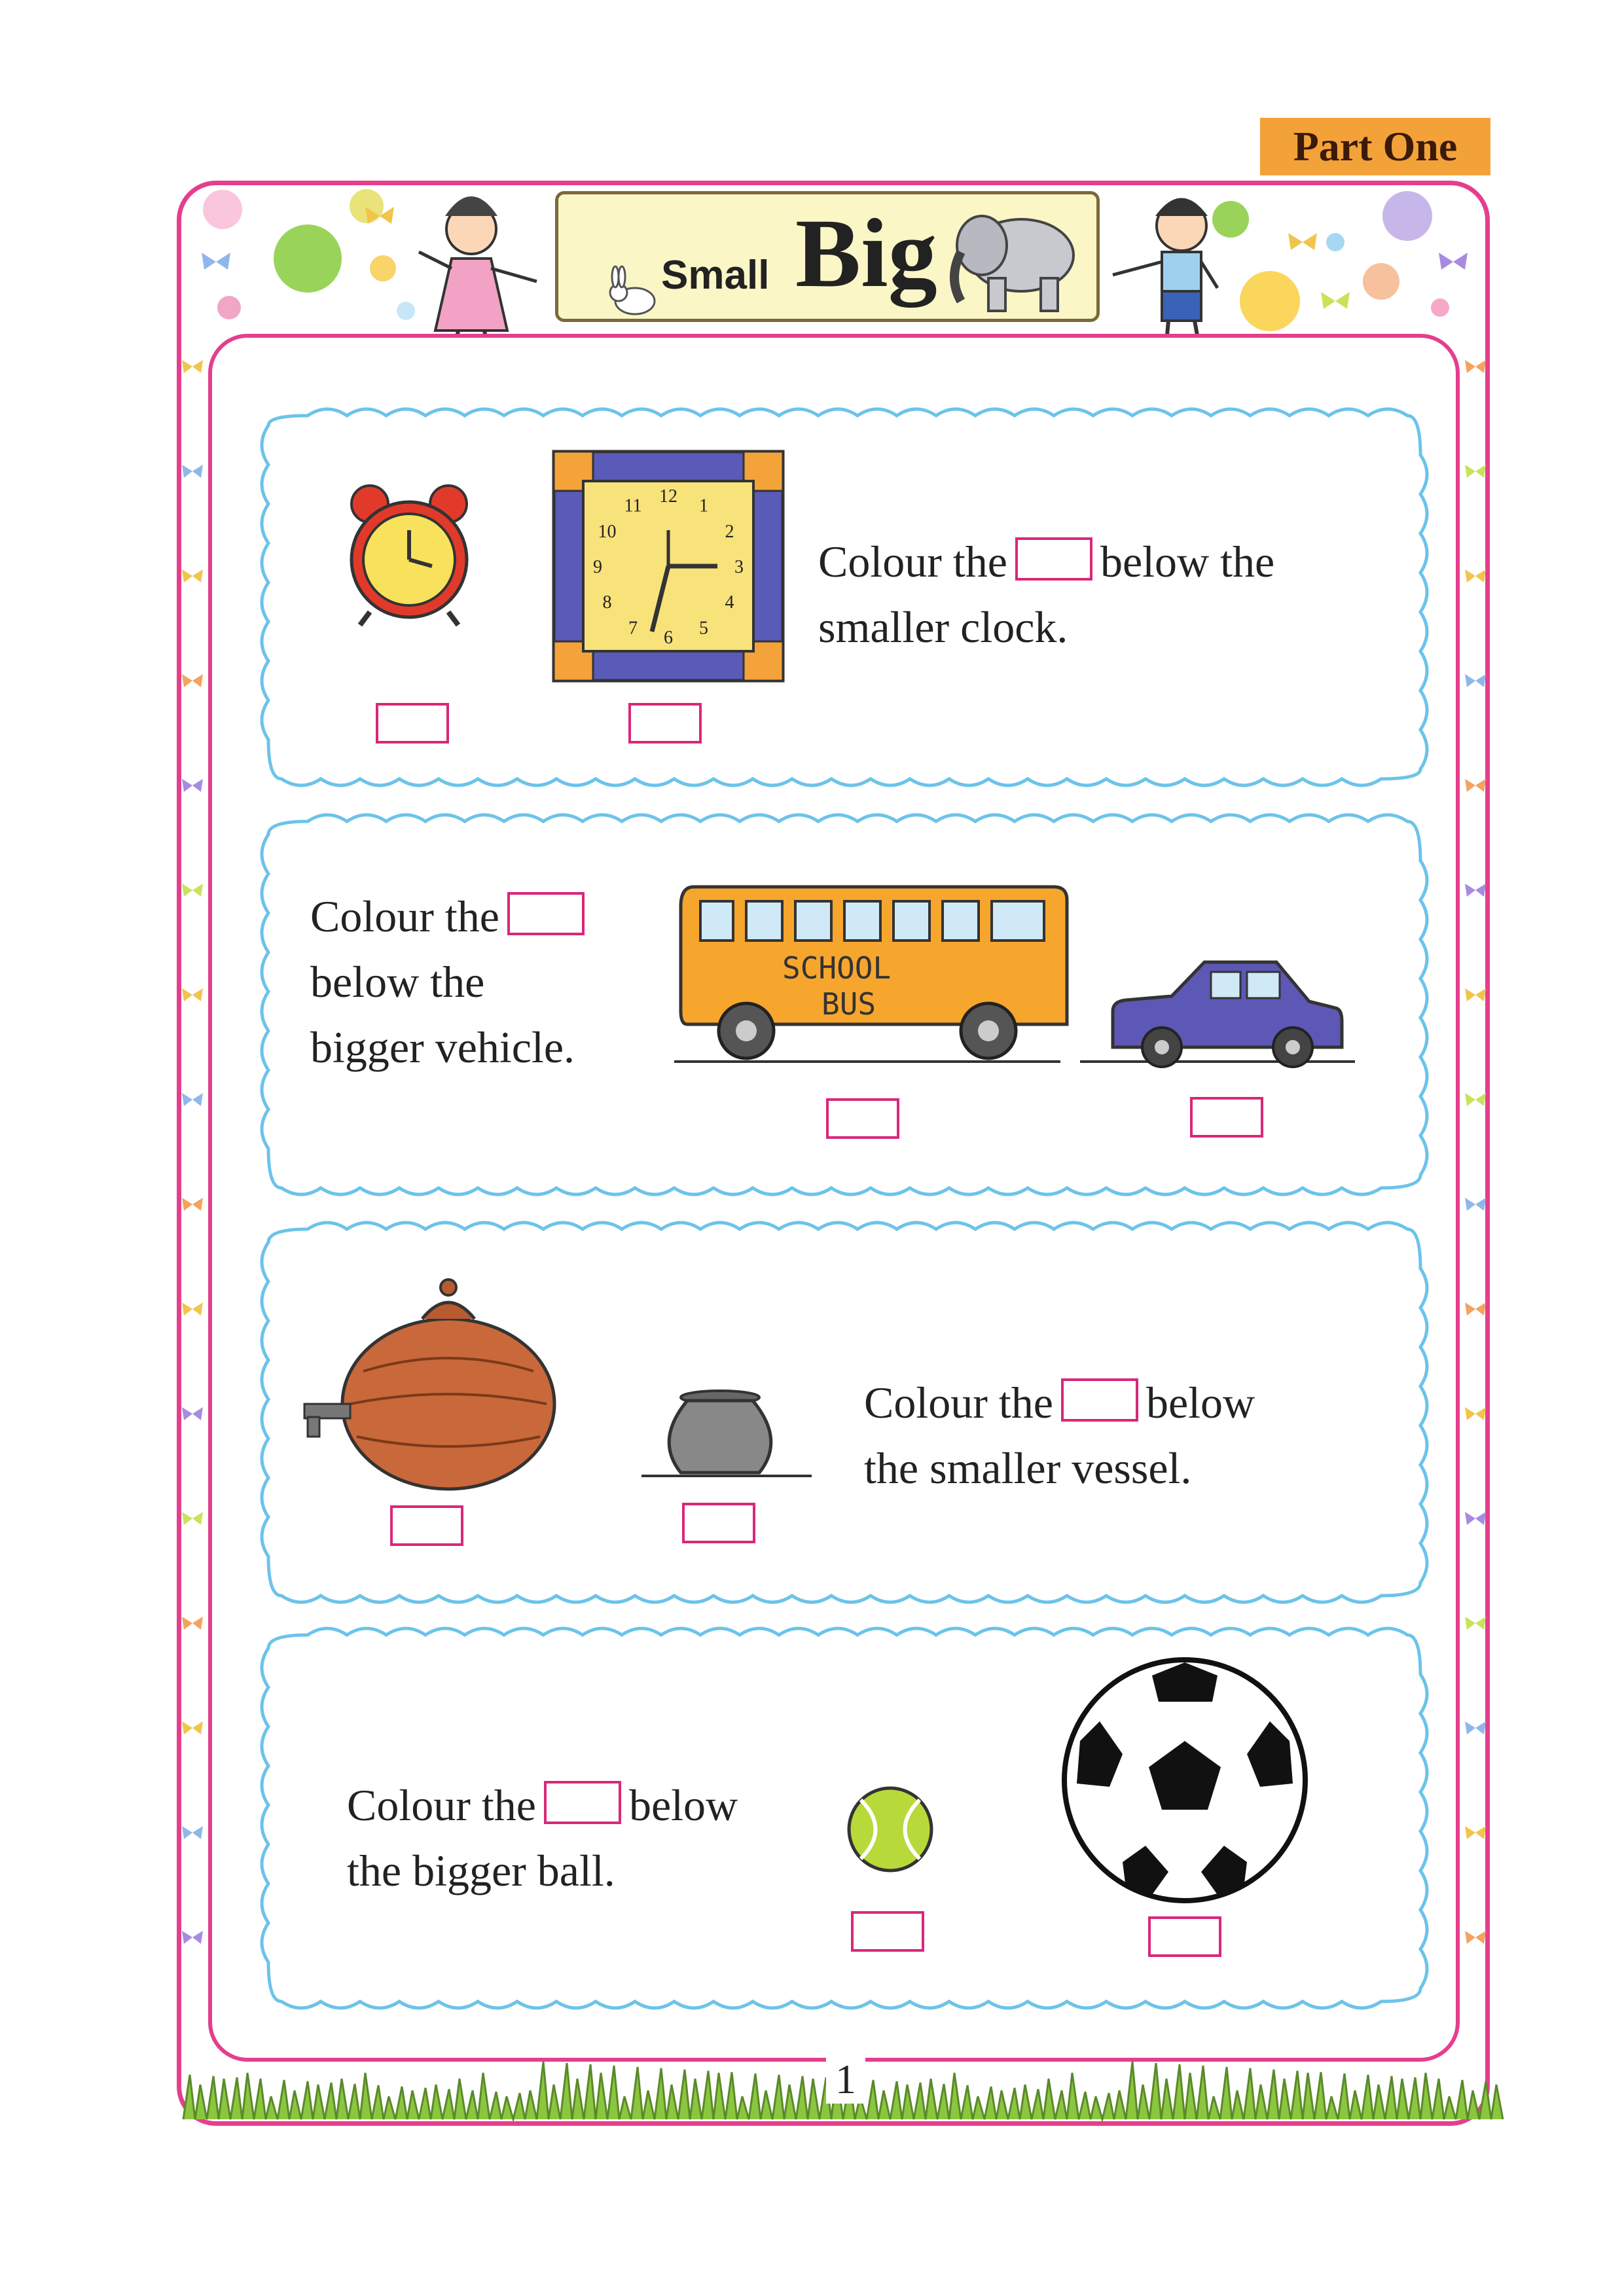 Image resolution: width=1624 pixels, height=2296 pixels. Describe the element at coordinates (739, 567) in the screenshot. I see `clock-numeral: 3` at that location.